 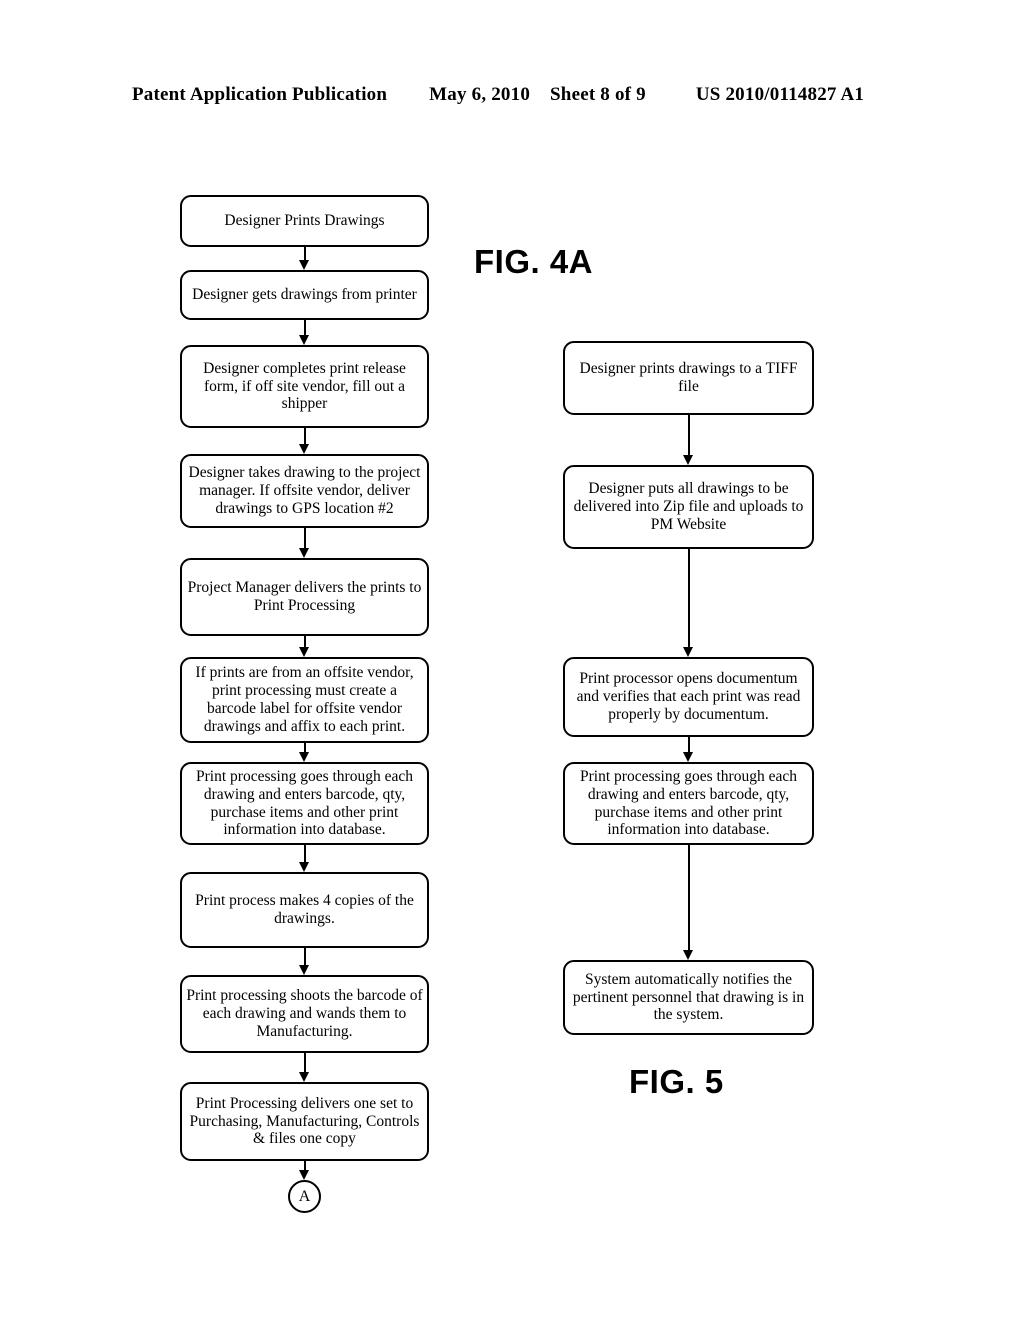 What do you see at coordinates (304, 543) in the screenshot?
I see `flow-arrow-l4-l5` at bounding box center [304, 543].